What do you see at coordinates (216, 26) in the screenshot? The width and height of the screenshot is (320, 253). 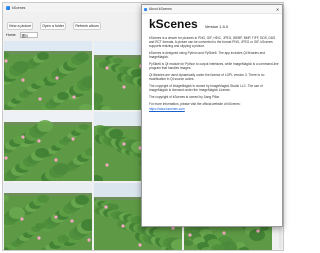 I see `version-label: Version 1.5.0` at bounding box center [216, 26].